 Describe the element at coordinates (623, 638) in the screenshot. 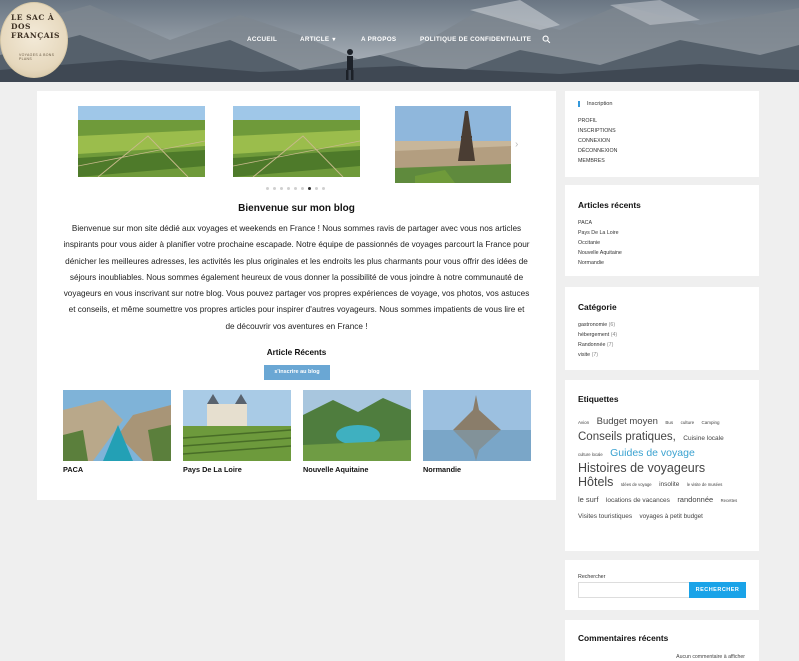

I see `widget-title: Commentaires récents` at that location.